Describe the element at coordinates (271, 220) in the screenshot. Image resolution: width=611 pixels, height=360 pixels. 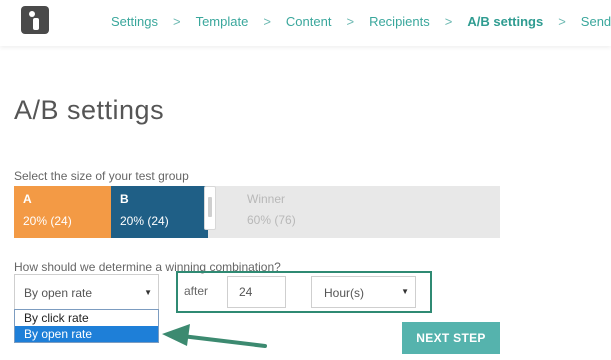
I see `winner-value: 60% (76)` at that location.